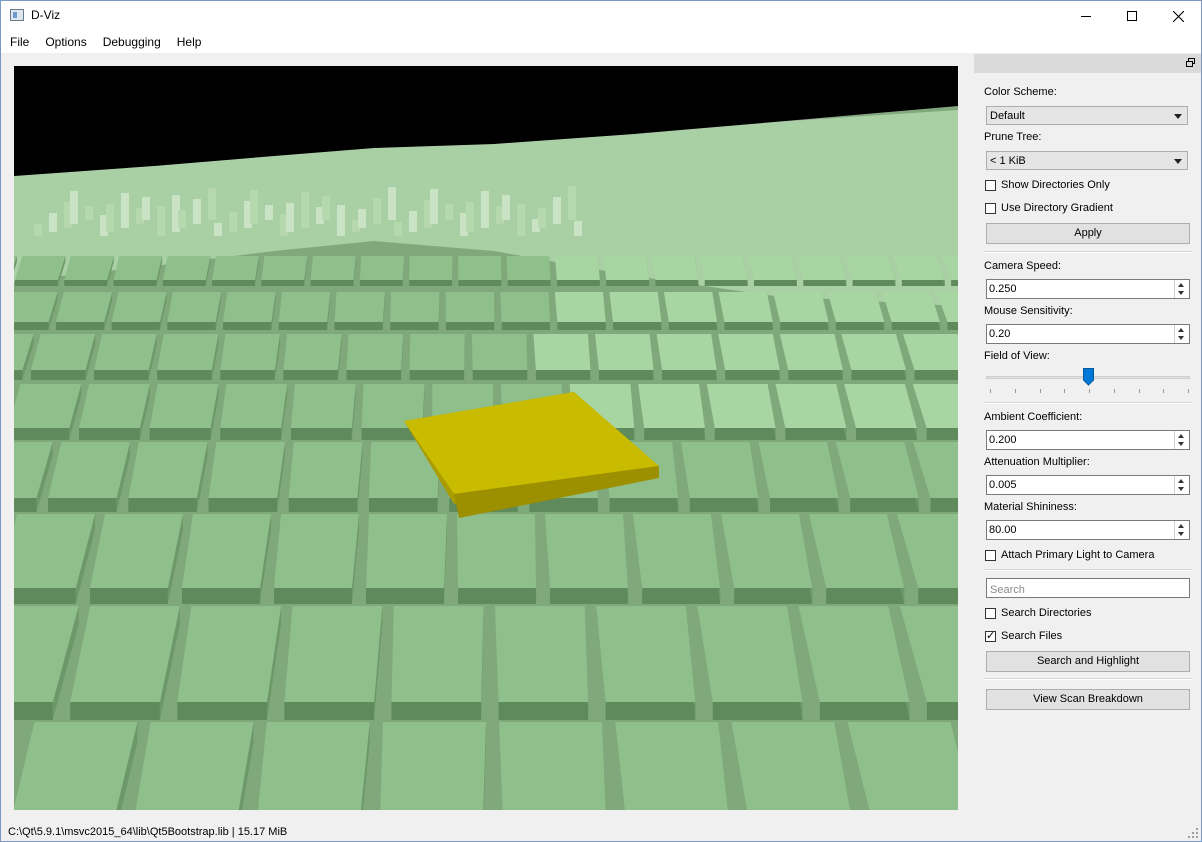  Describe the element at coordinates (1086, 16) in the screenshot. I see `minimize-button` at that location.